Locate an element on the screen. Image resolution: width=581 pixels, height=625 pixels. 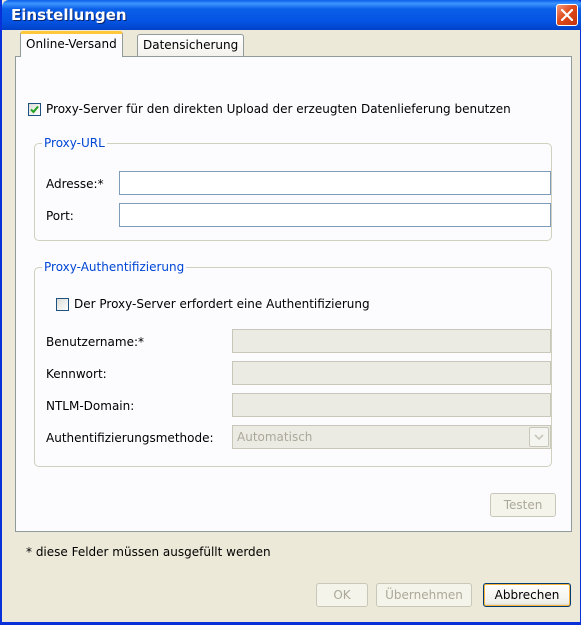
required-fields-footnote: * diese Felder müssen ausgefüllt werden is located at coordinates (148, 552).